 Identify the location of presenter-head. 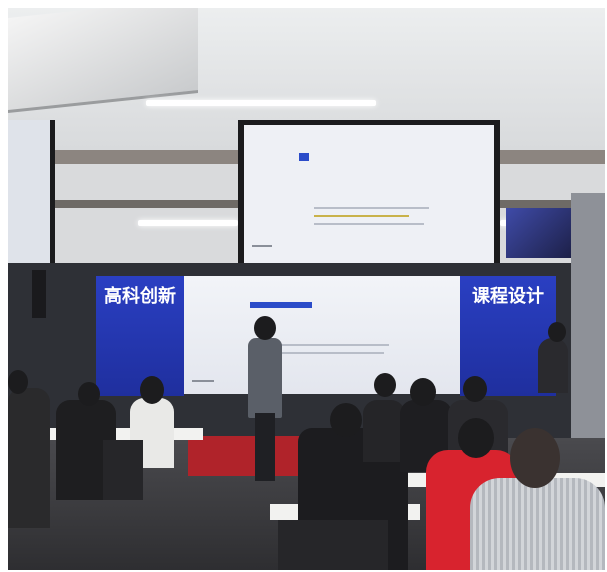
(265, 328).